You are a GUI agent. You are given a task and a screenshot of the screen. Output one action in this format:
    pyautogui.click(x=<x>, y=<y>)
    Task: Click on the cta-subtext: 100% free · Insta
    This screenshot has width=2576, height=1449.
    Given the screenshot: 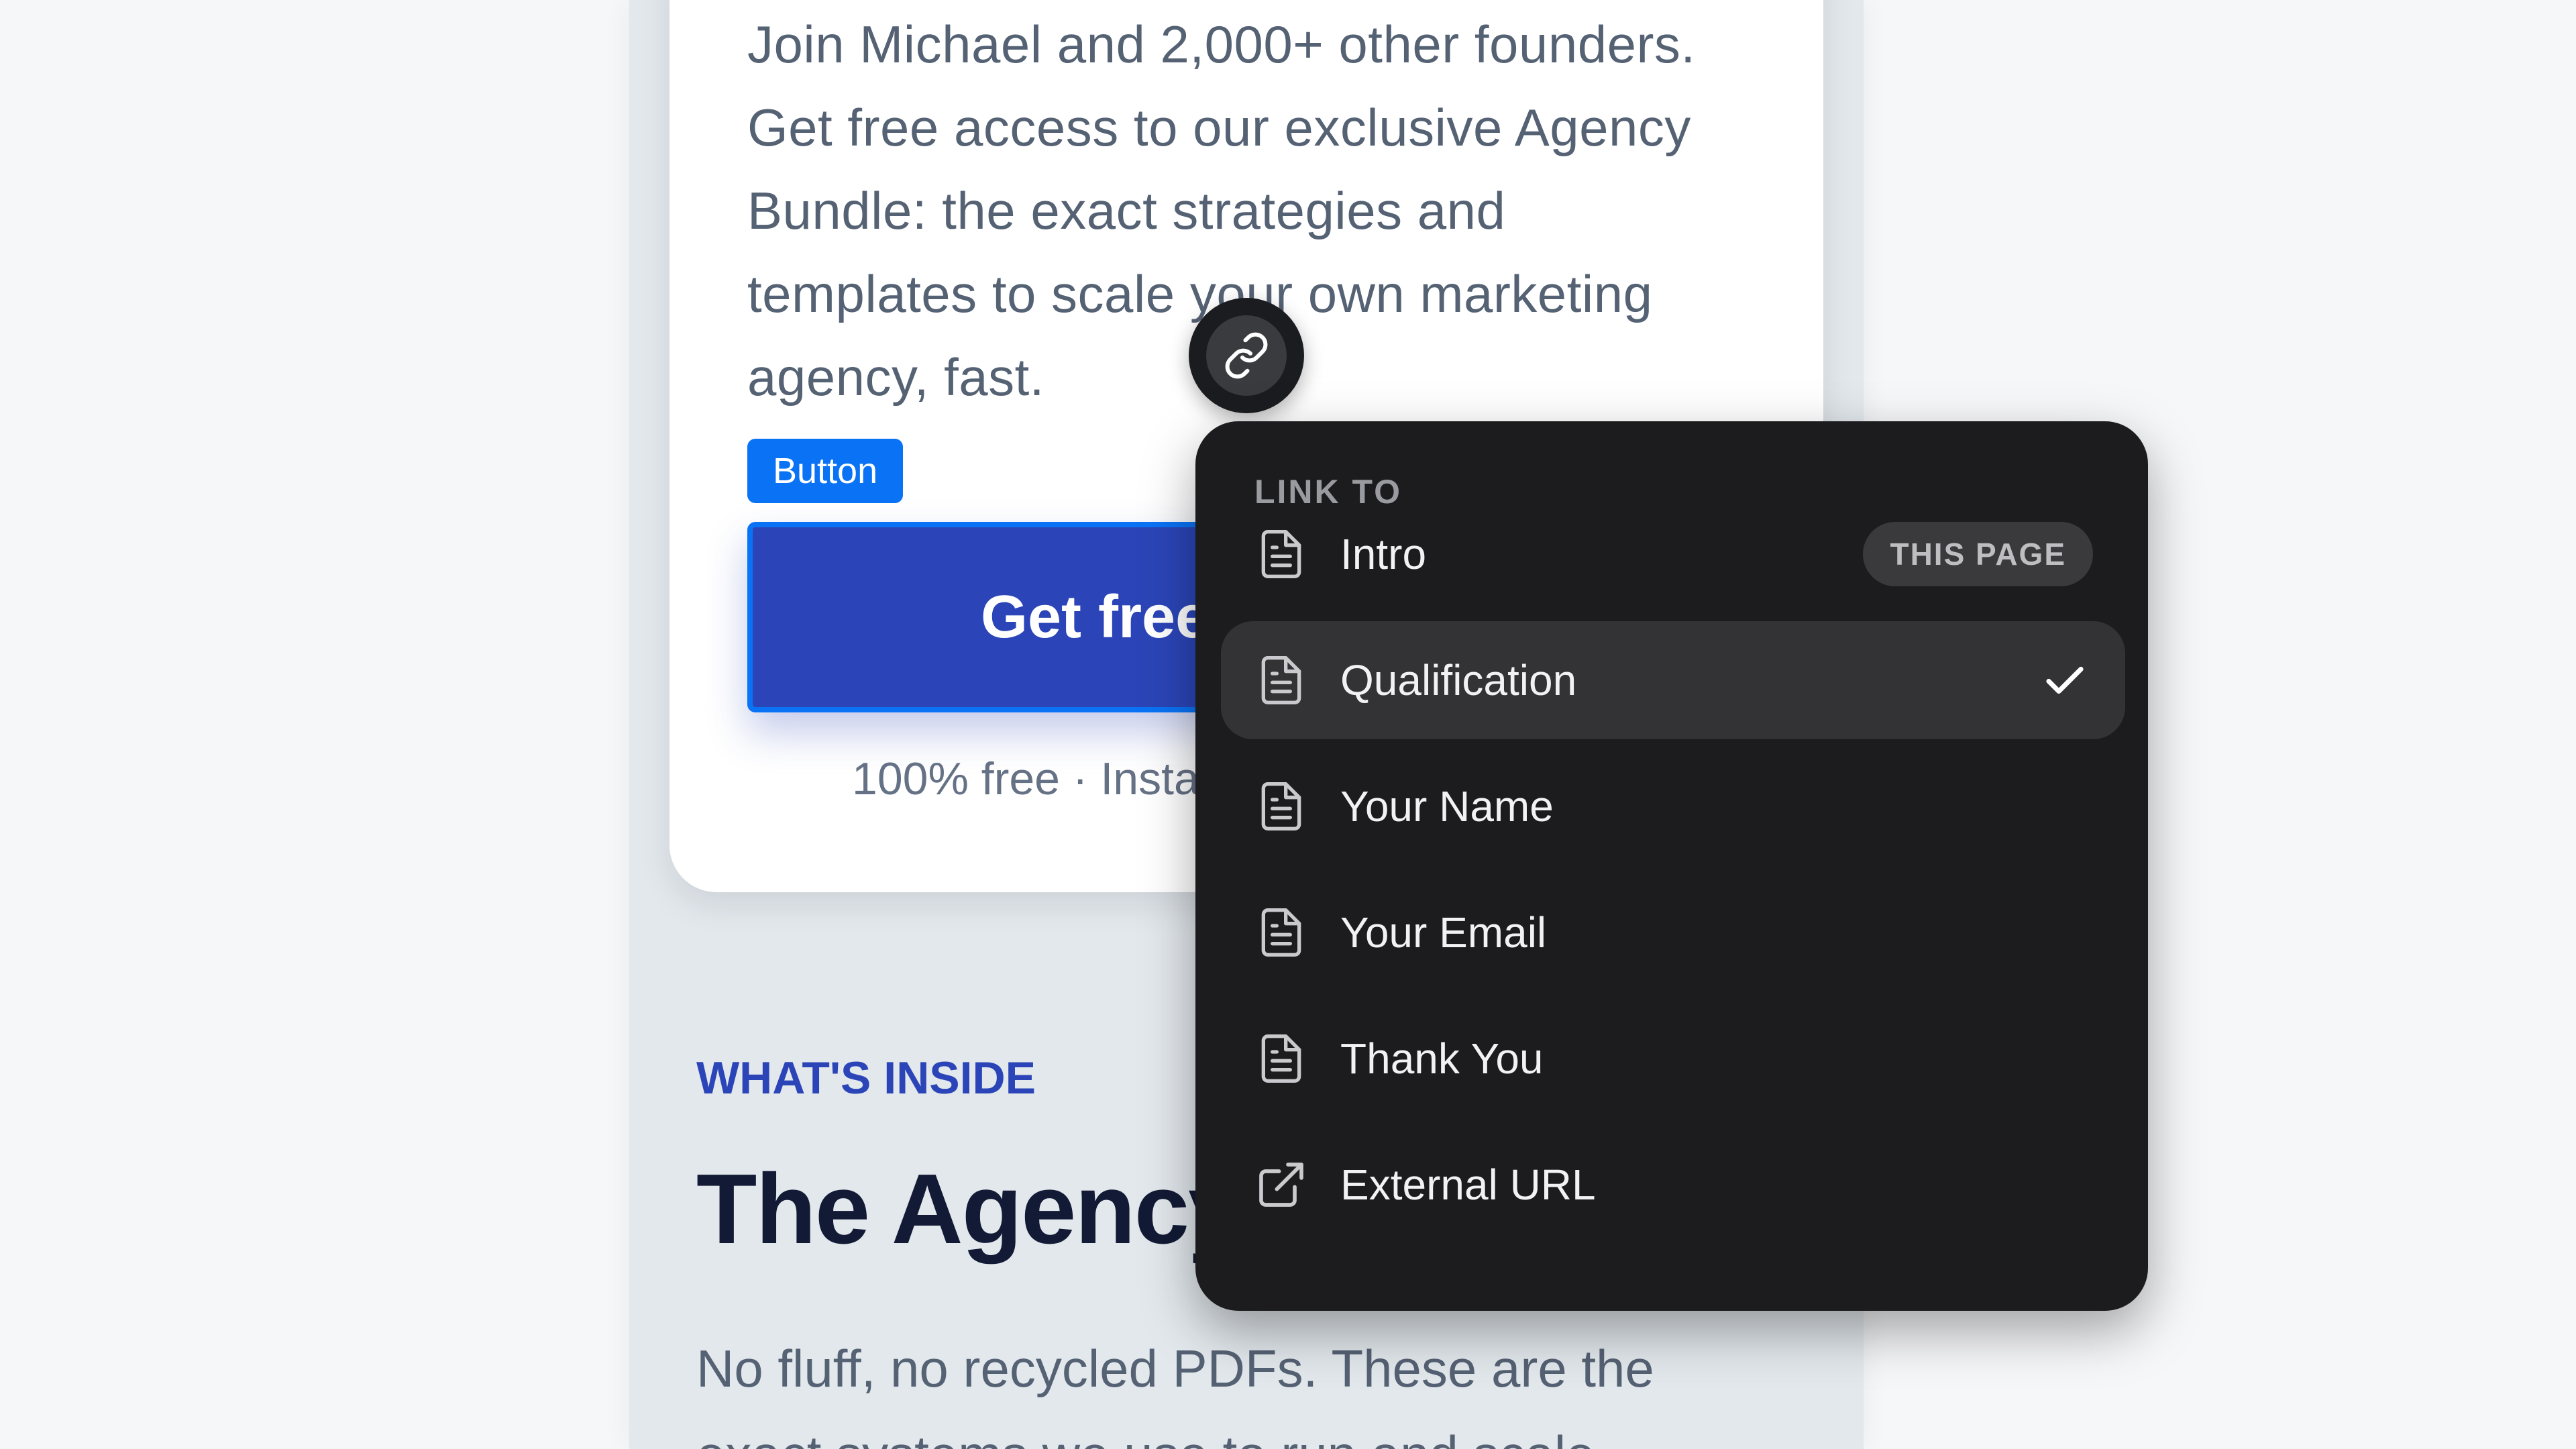 What is the action you would take?
    pyautogui.click(x=1025, y=778)
    